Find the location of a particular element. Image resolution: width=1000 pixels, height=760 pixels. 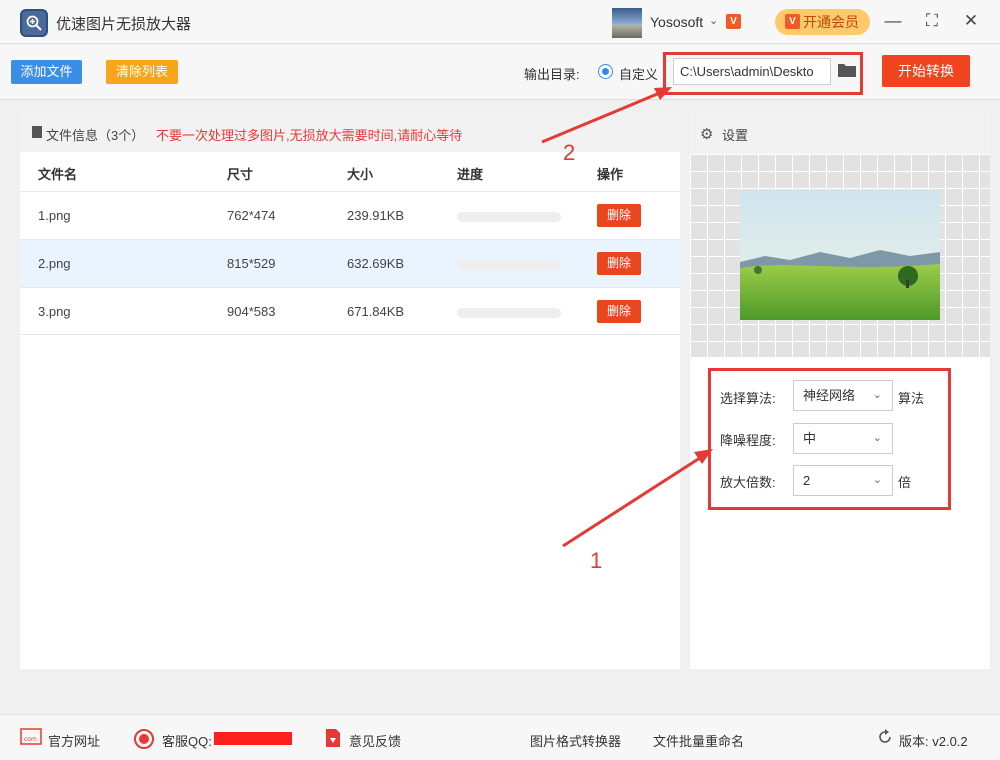

annotation-number-1: 1 is located at coordinates (596, 560).